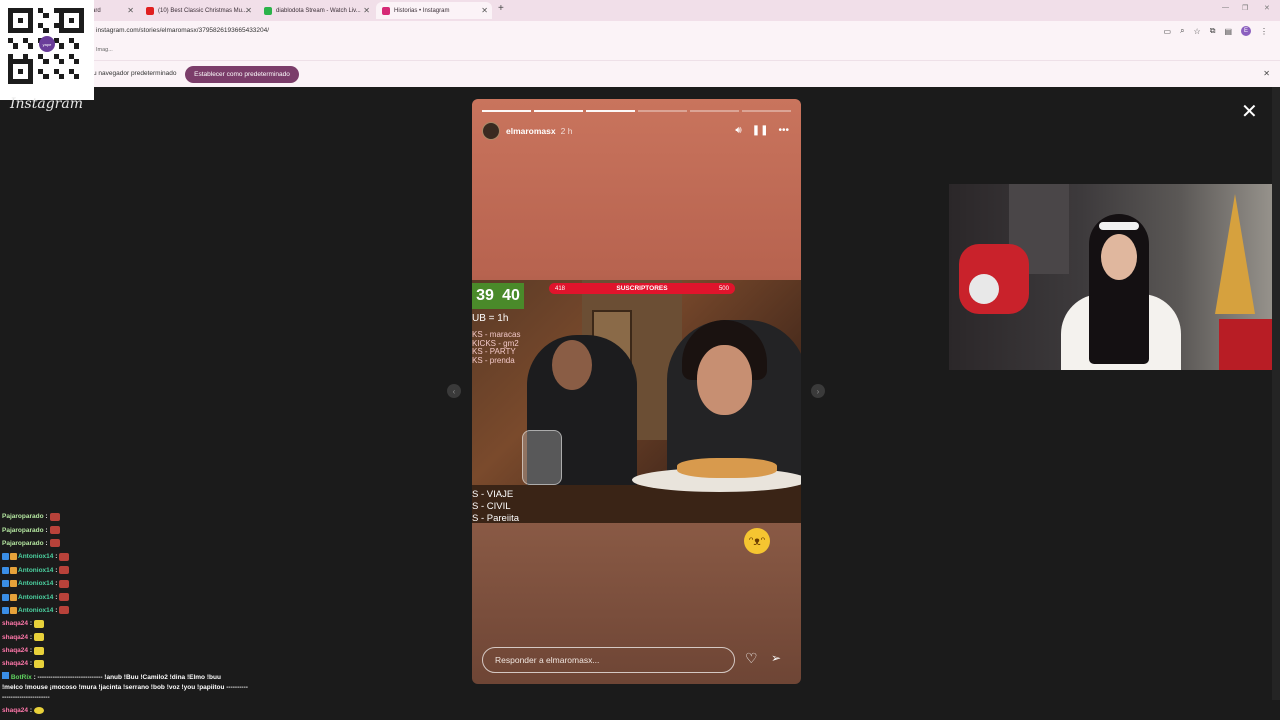  Describe the element at coordinates (1249, 111) in the screenshot. I see `story-close-icon: ✕` at that location.